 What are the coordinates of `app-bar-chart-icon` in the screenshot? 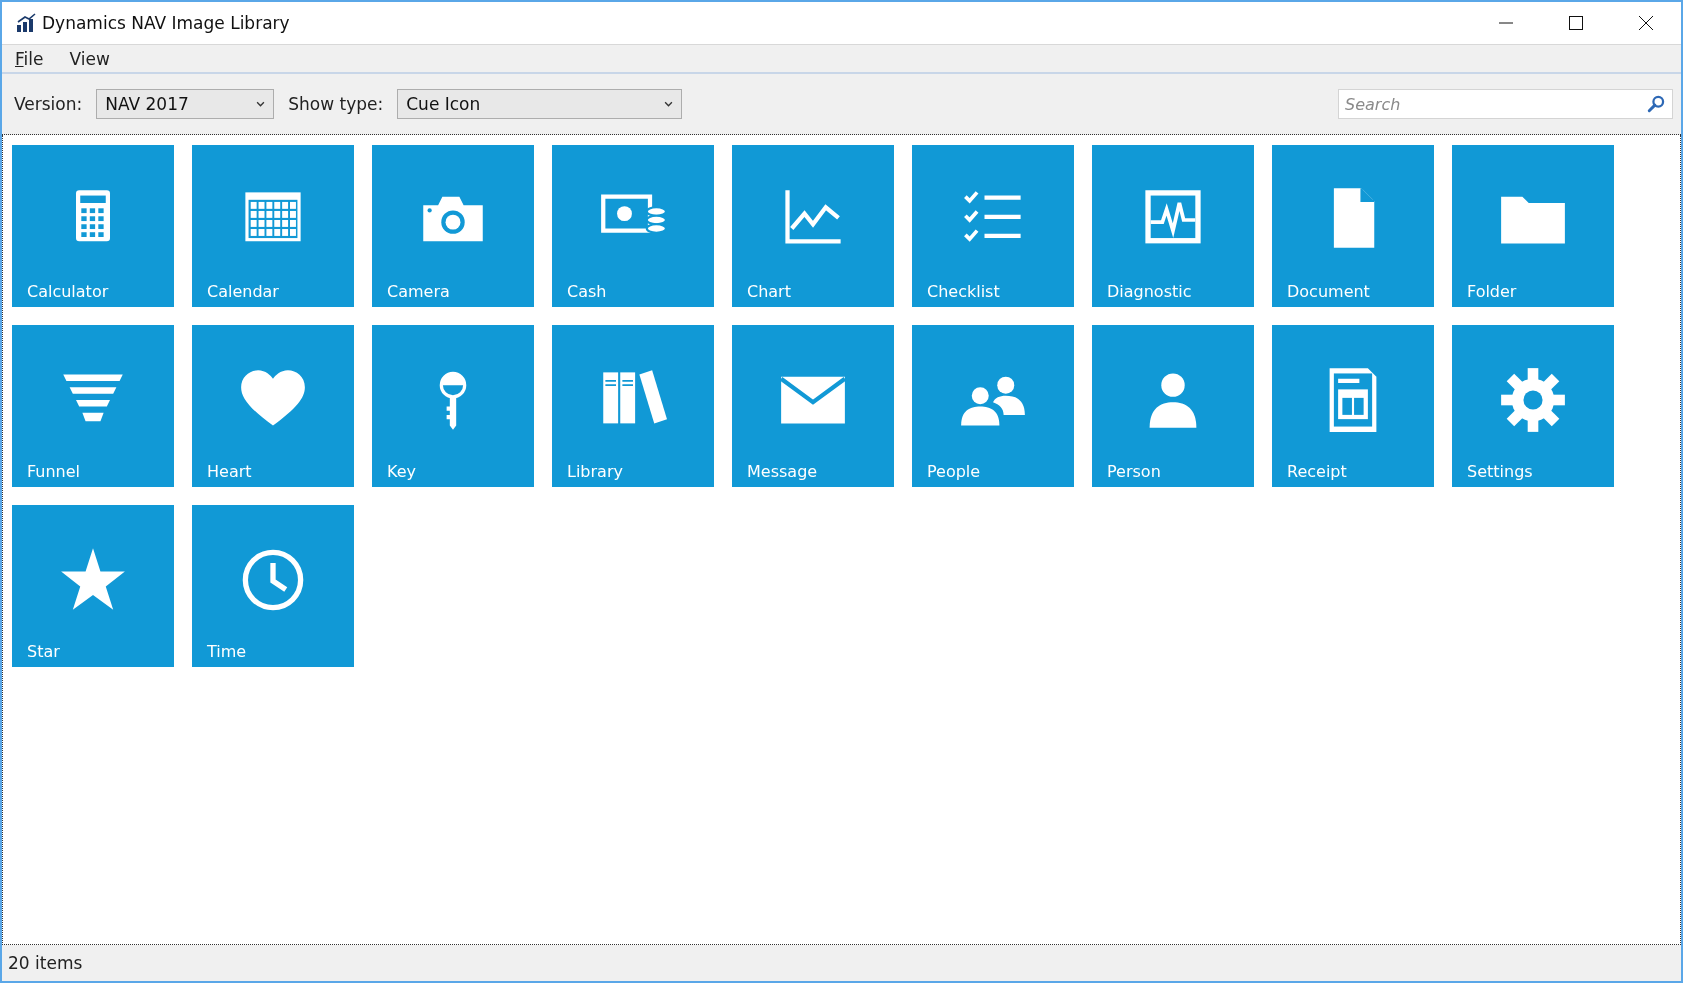 It's located at (26, 23).